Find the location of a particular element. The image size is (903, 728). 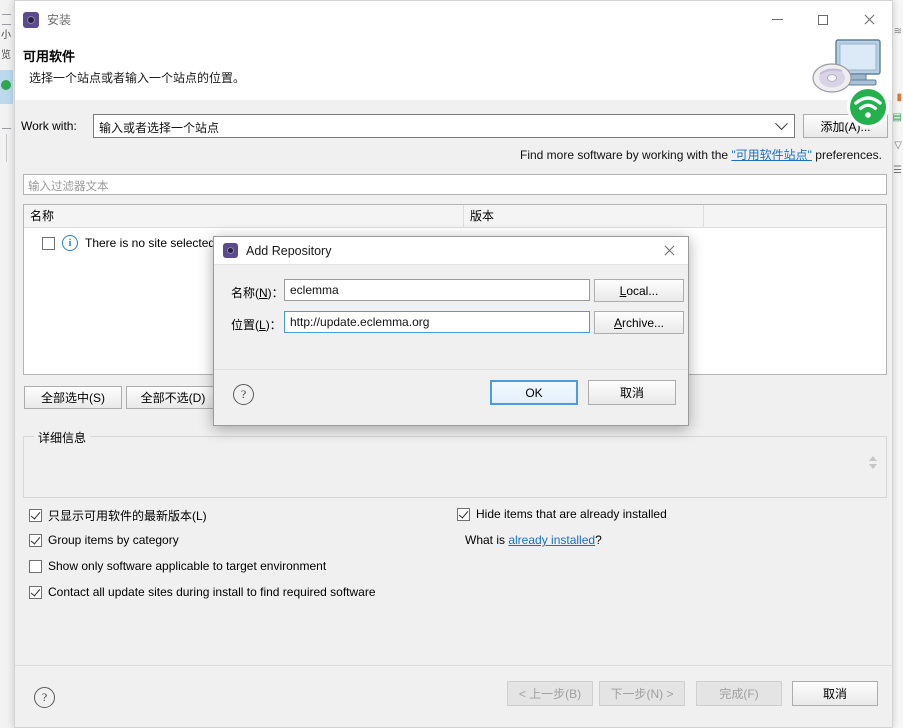

dialog-titlebar: Add Repository is located at coordinates (451, 251).